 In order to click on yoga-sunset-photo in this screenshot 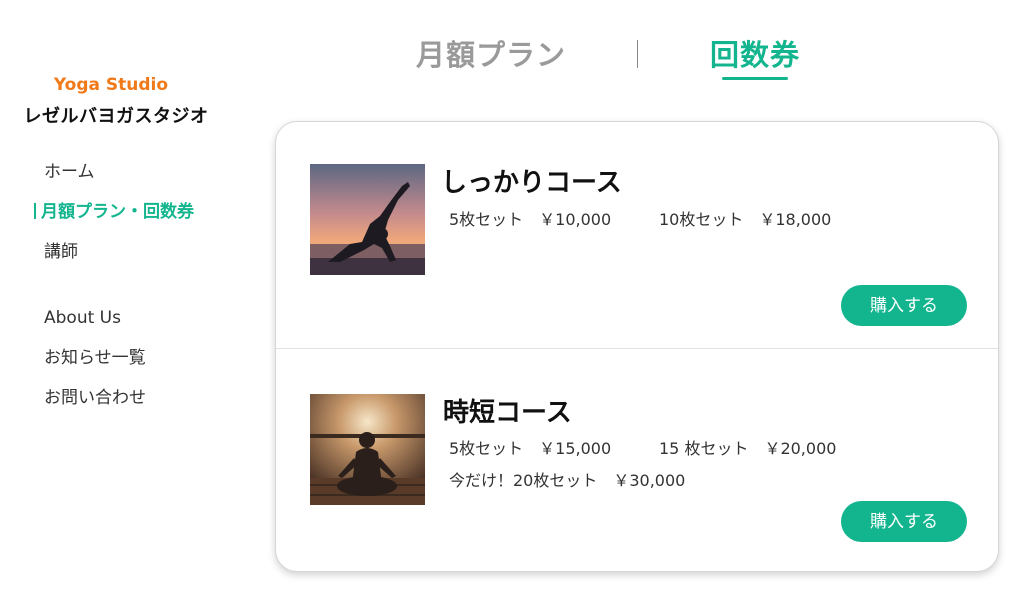, I will do `click(367, 219)`.